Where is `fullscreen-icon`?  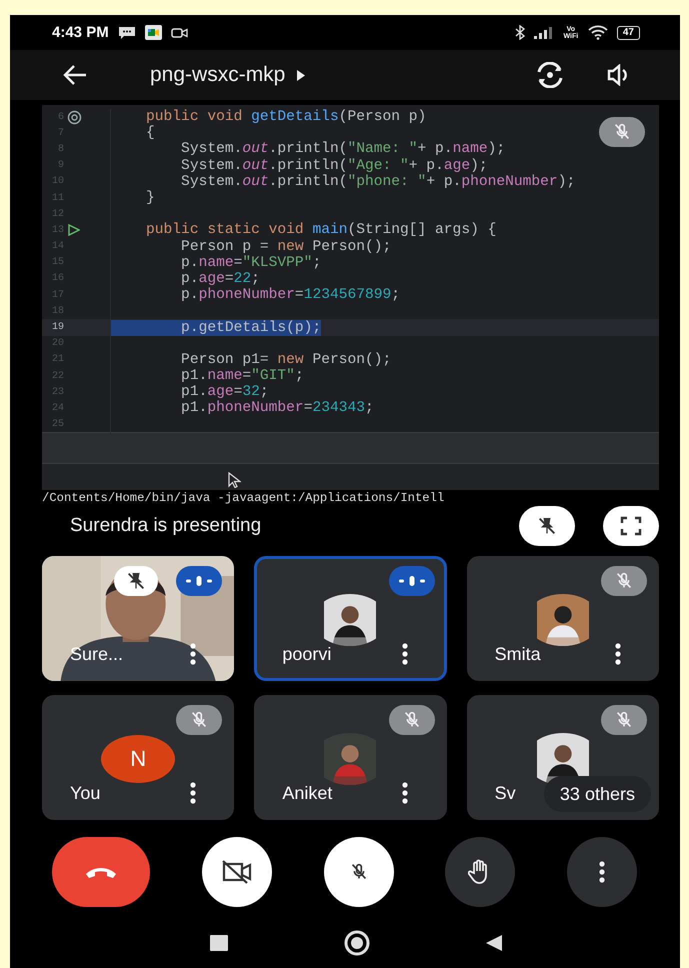 fullscreen-icon is located at coordinates (631, 526).